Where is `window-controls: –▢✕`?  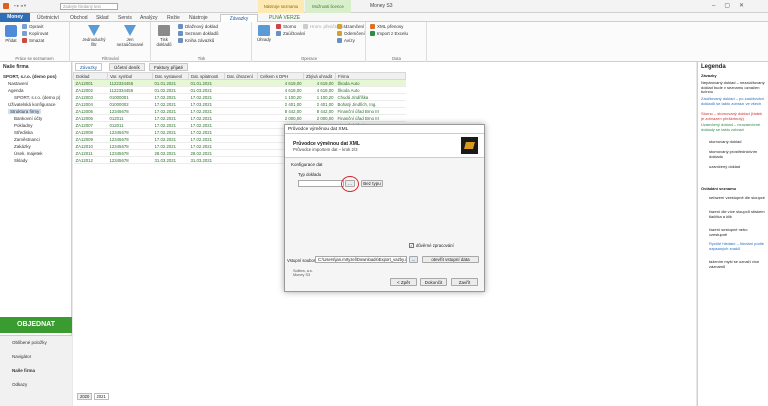 window-controls: –▢✕ is located at coordinates (732, 5).